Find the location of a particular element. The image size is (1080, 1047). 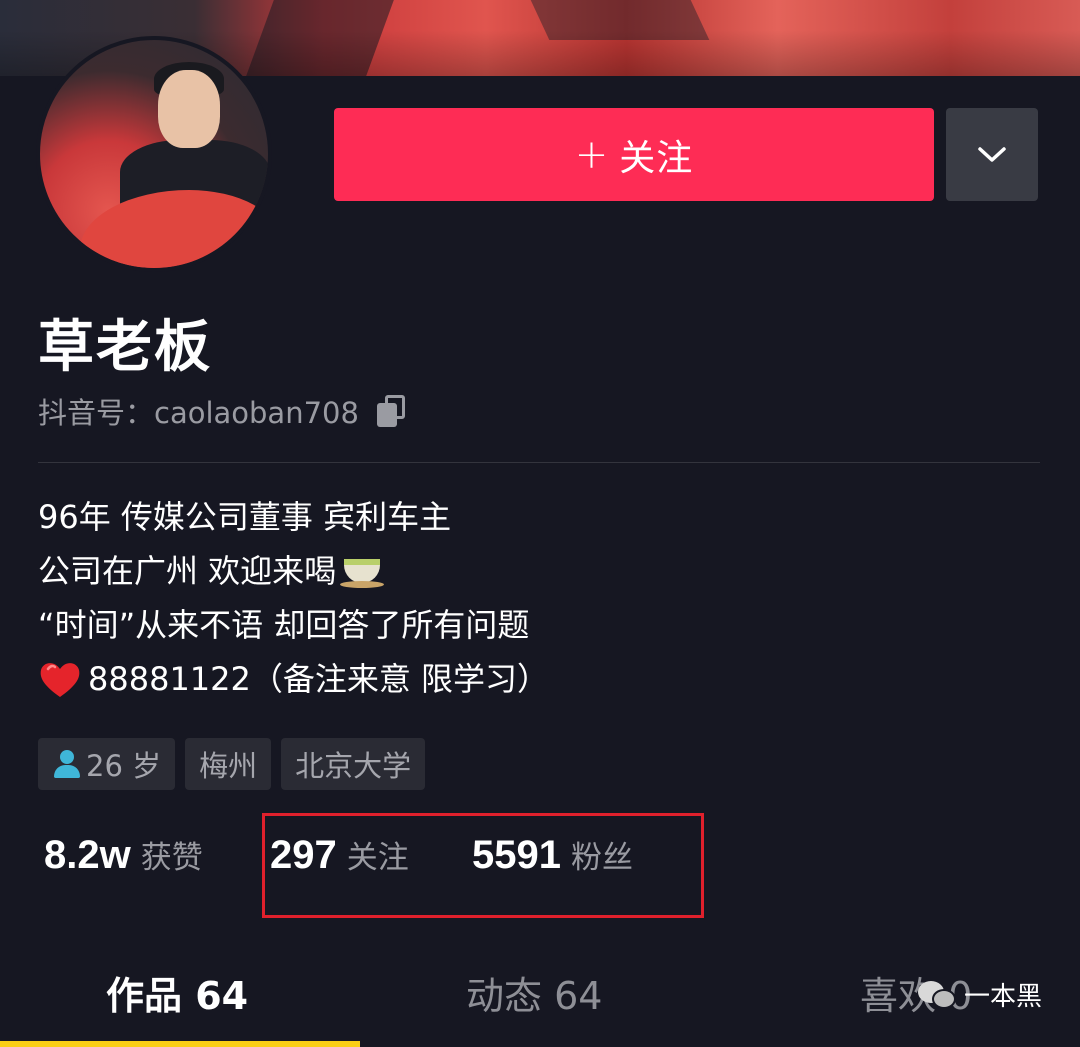

profile-tags: 26 岁 梅州 北京大学 is located at coordinates (232, 764).